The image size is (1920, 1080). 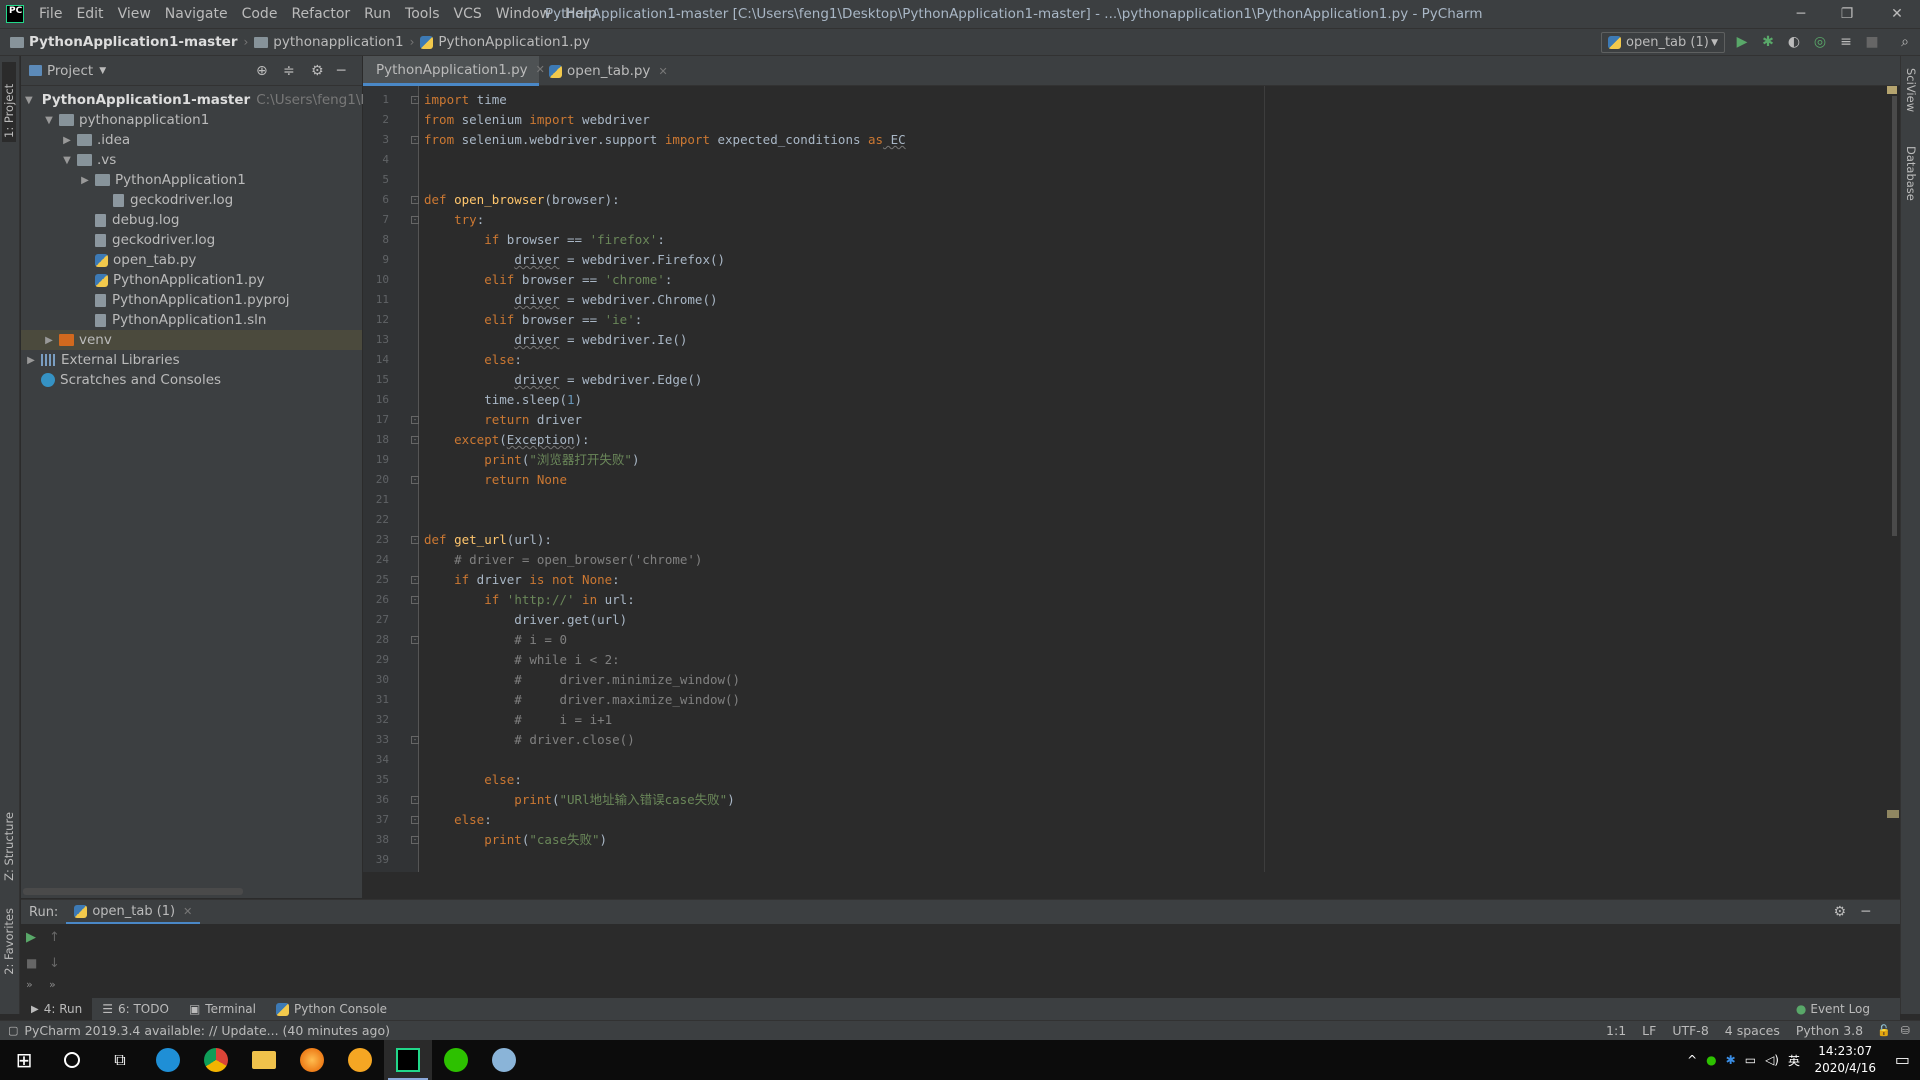 What do you see at coordinates (57, 1009) in the screenshot?
I see `tool-tab-run: ▶ 4: Run` at bounding box center [57, 1009].